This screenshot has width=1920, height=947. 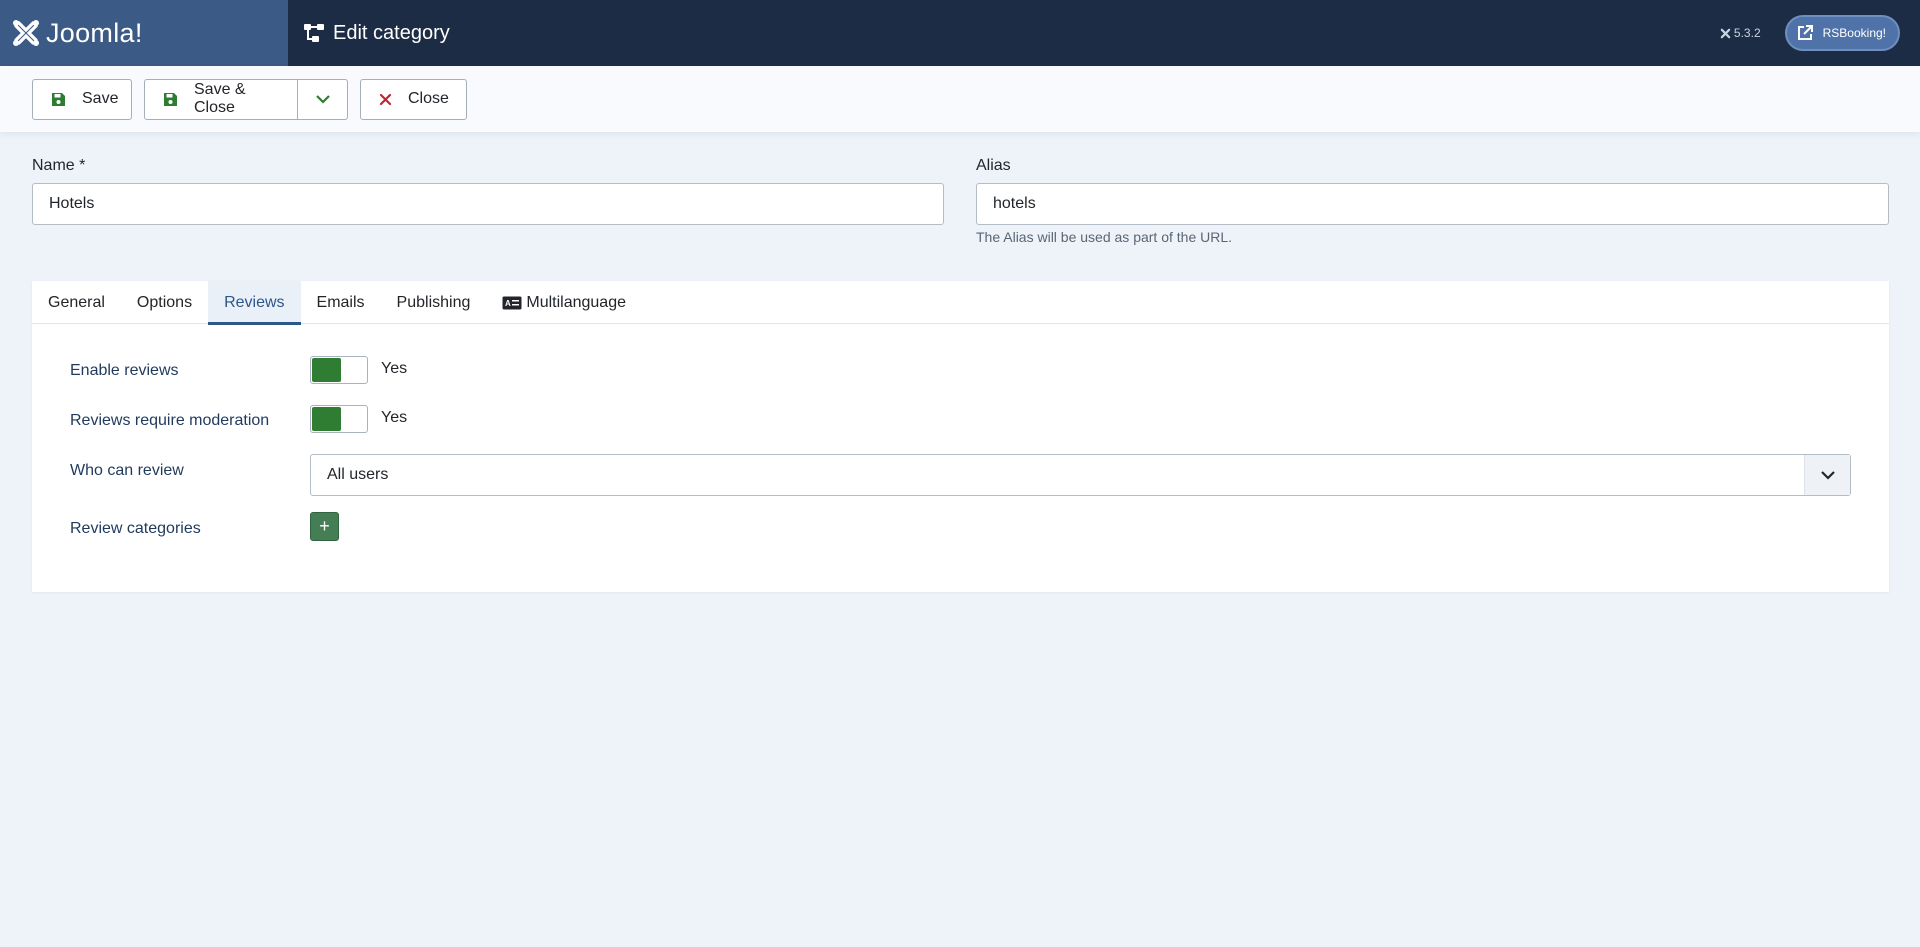 I want to click on joomla-small-icon, so click(x=1725, y=33).